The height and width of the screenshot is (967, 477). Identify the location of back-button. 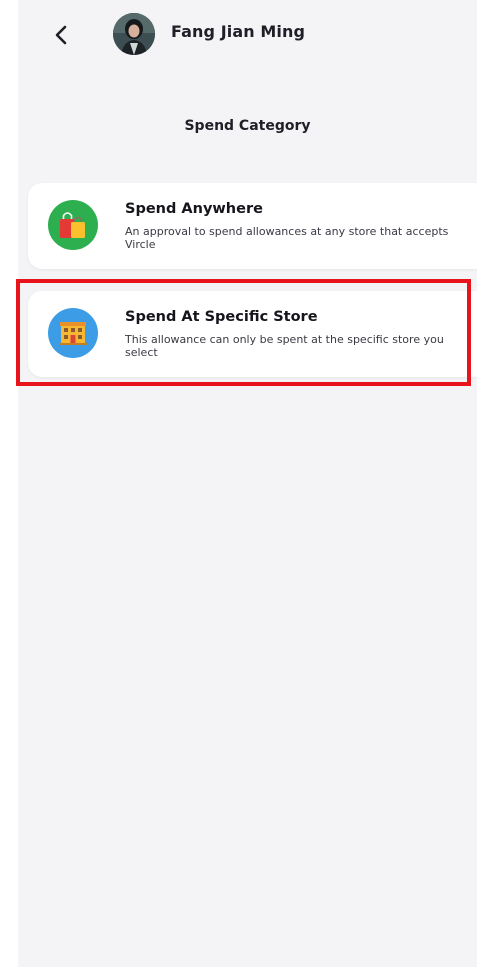
(61, 35).